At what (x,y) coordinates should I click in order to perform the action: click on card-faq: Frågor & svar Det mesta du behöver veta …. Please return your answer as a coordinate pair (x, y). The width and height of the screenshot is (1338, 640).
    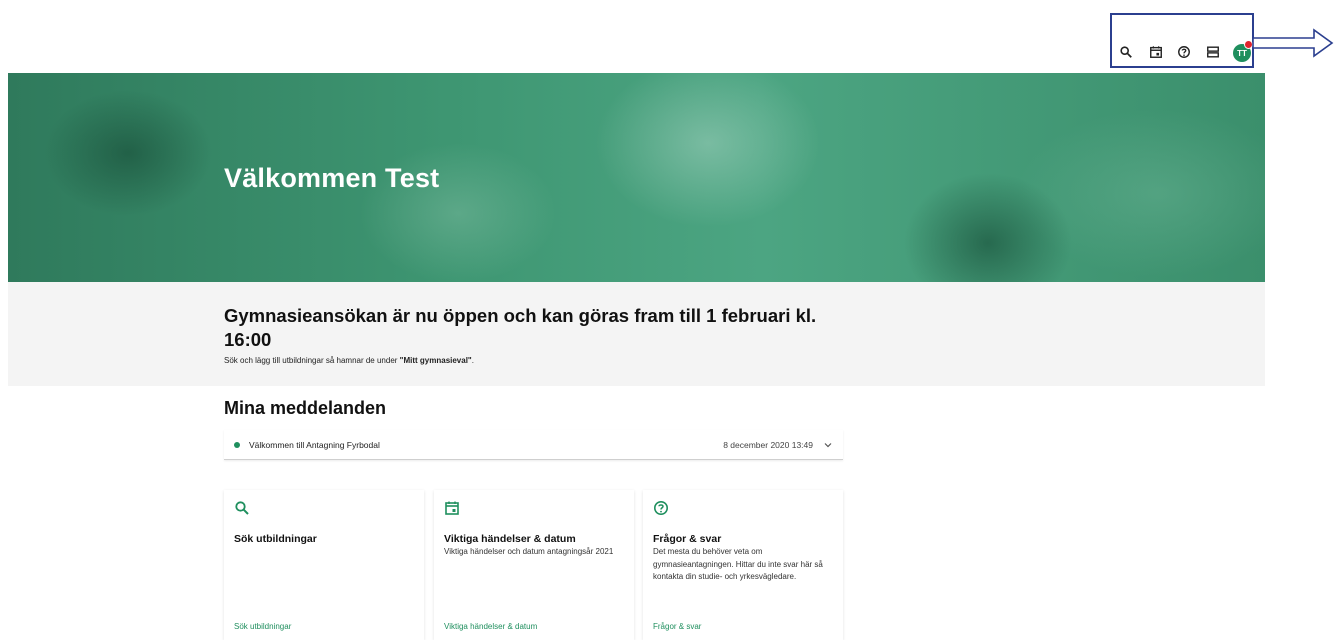
    Looking at the image, I should click on (743, 565).